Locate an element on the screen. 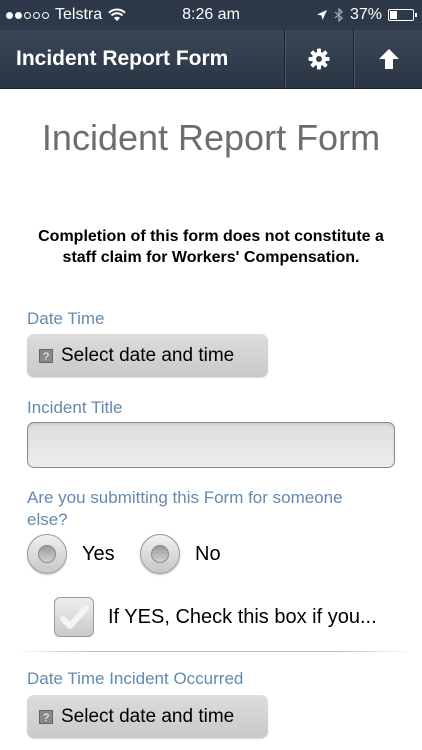  date-time-occurred-label: Date Time Incident Occurred is located at coordinates (135, 678).